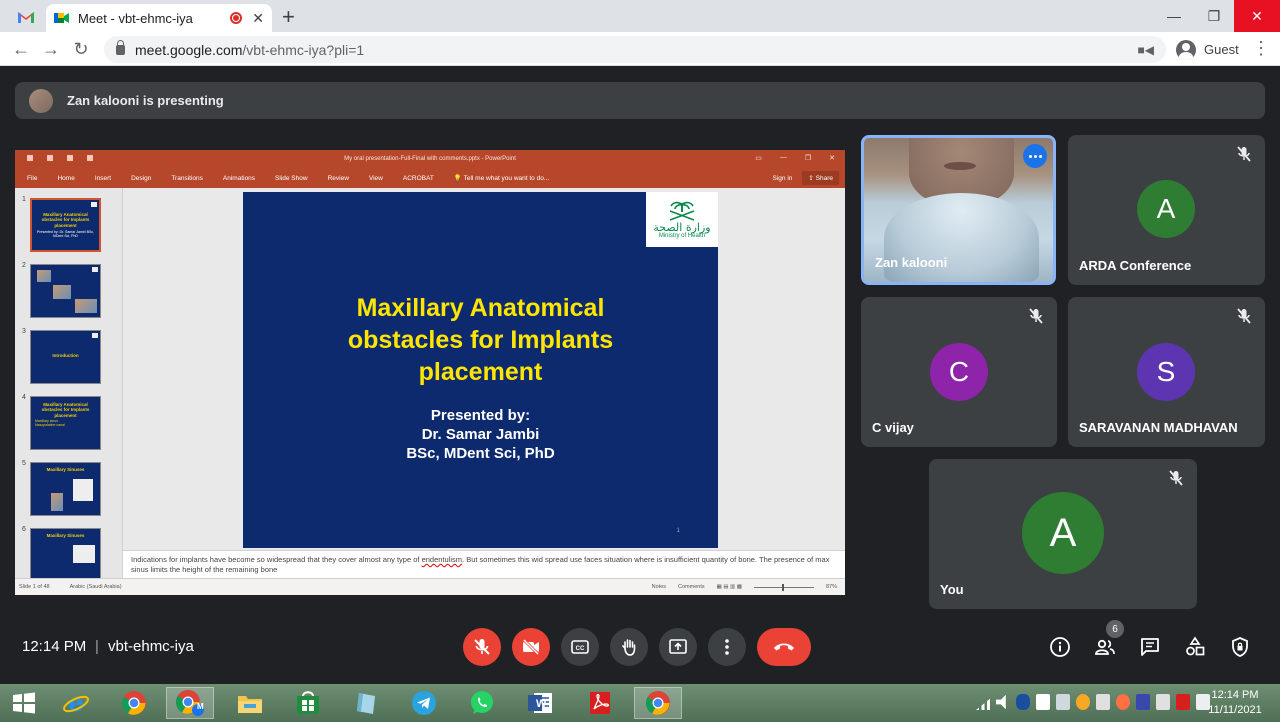 Image resolution: width=1280 pixels, height=722 pixels. Describe the element at coordinates (24, 463) in the screenshot. I see `thumb-number: 5` at that location.